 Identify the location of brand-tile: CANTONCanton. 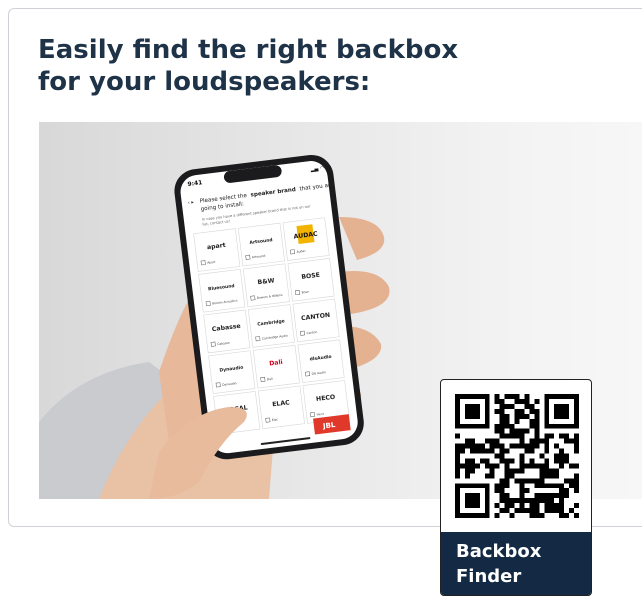
(316, 320).